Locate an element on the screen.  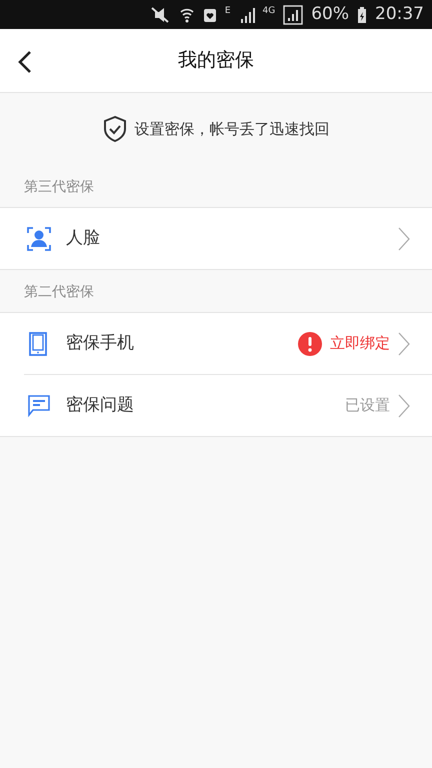
network-label: 4G is located at coordinates (269, 11).